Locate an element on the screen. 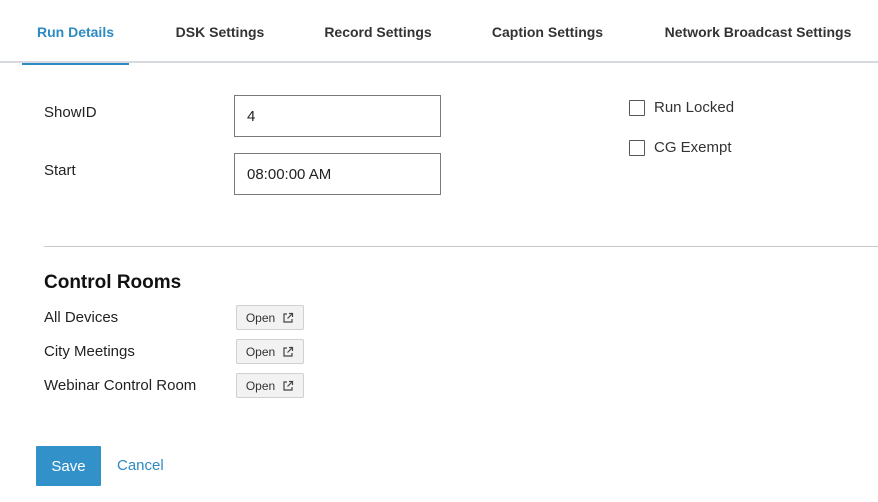 The height and width of the screenshot is (502, 878). save-button: Save is located at coordinates (68, 466).